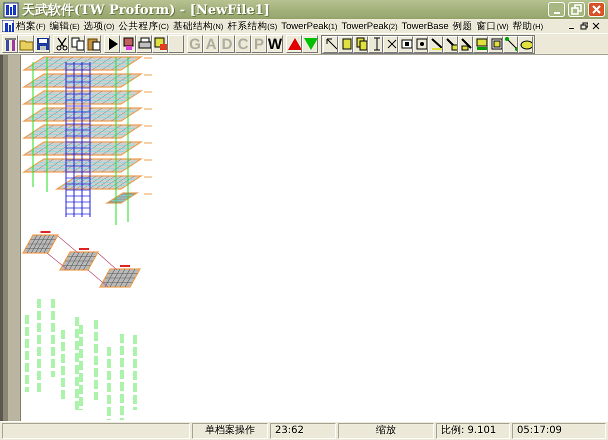 The height and width of the screenshot is (440, 608). Describe the element at coordinates (146, 10) in the screenshot. I see `window-title: 天武软件(TW Proform) - [NewFile1]` at that location.